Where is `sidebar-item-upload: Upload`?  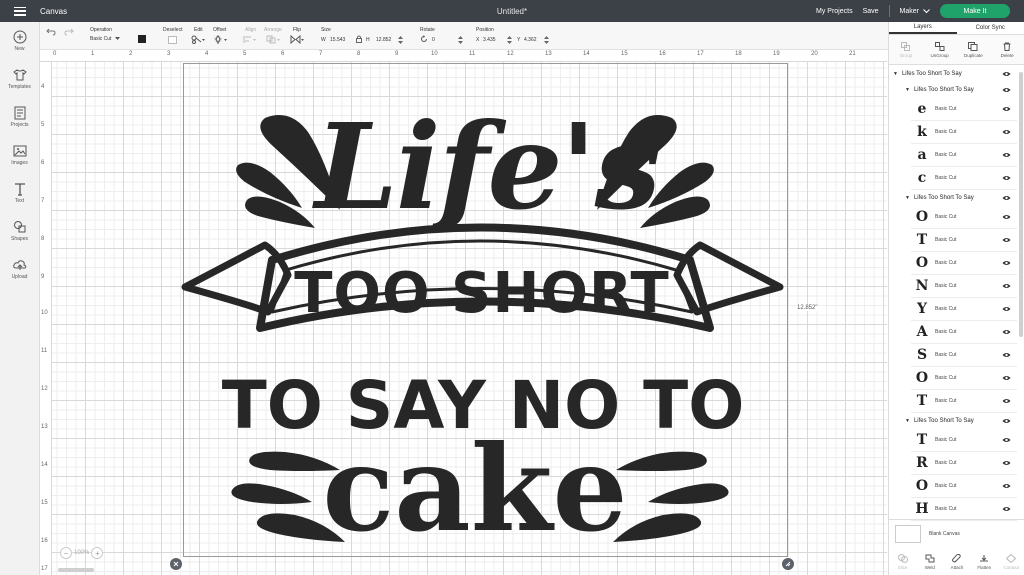
sidebar-item-upload: Upload is located at coordinates (19, 269).